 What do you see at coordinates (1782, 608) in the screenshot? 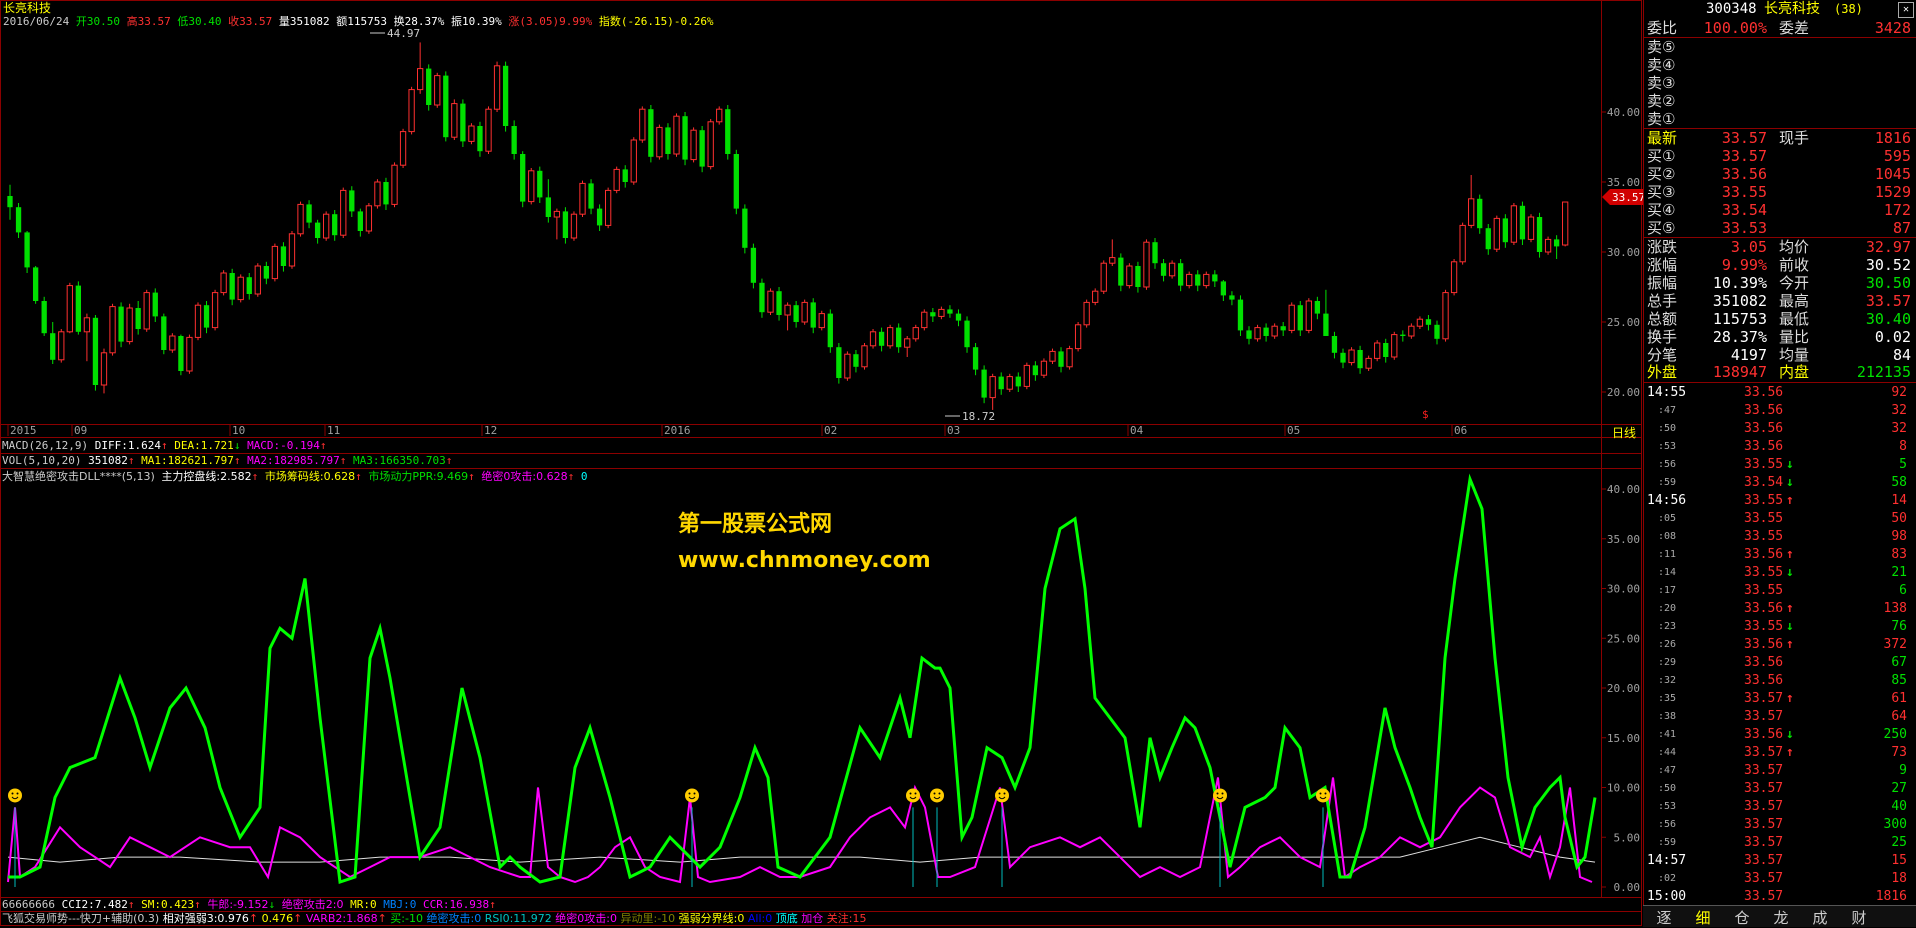
I see `tick-row: :20 33.56 ↑ 138` at bounding box center [1782, 608].